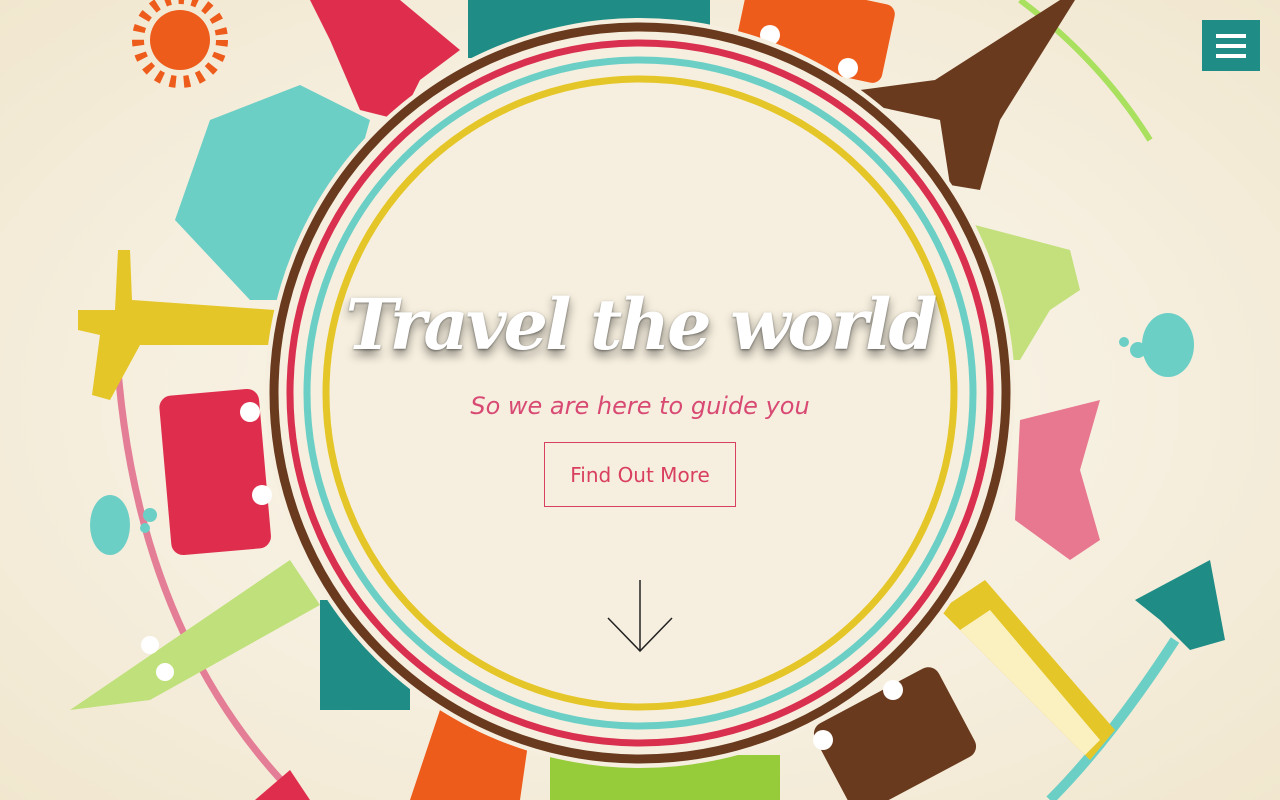  I want to click on hero-subtitle: So we are here to guide you, so click(640, 406).